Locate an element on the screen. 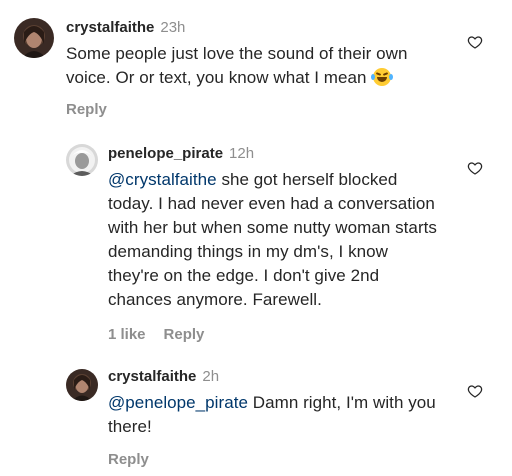 The image size is (512, 476). face-with-tears-of-joy-icon is located at coordinates (382, 77).